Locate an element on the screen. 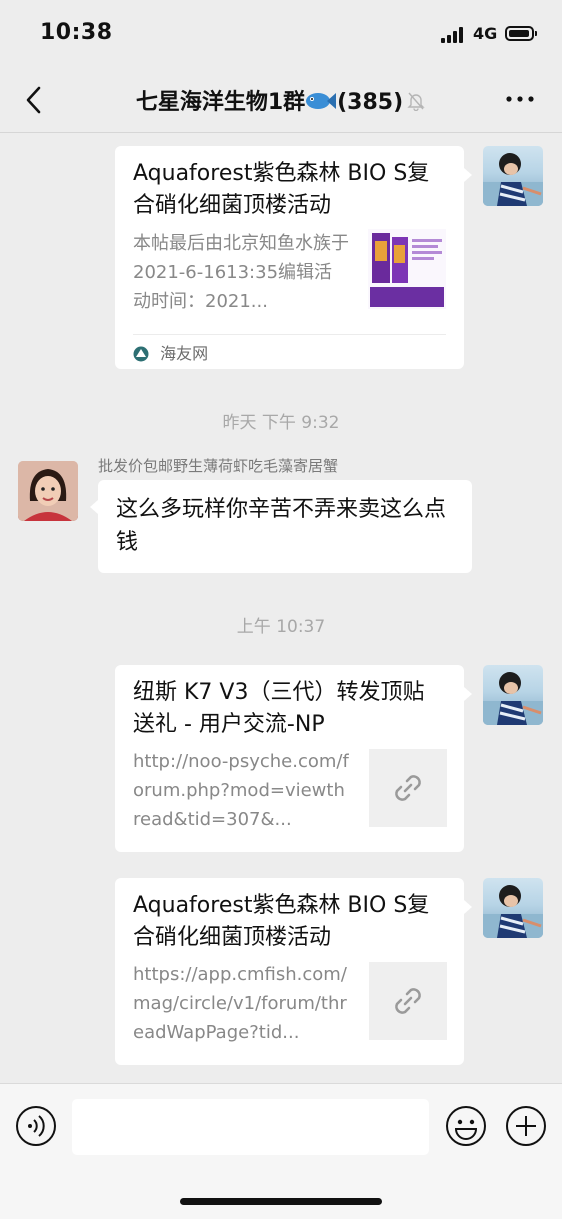 This screenshot has height=1219, width=562. source-logo-icon is located at coordinates (141, 357).